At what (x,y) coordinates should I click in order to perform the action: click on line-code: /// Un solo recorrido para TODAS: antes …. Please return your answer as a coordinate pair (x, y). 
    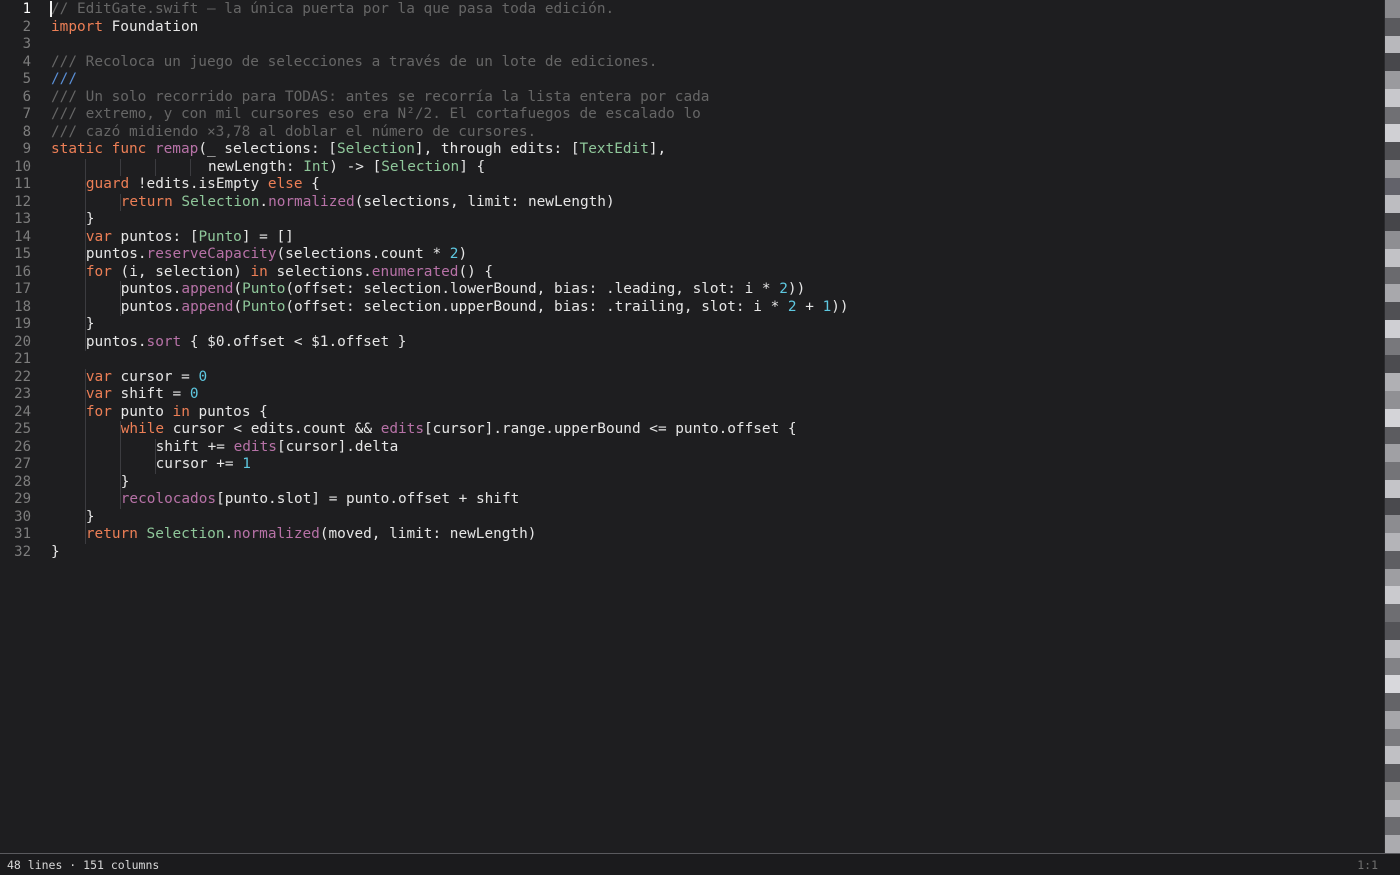
    Looking at the image, I should click on (380, 98).